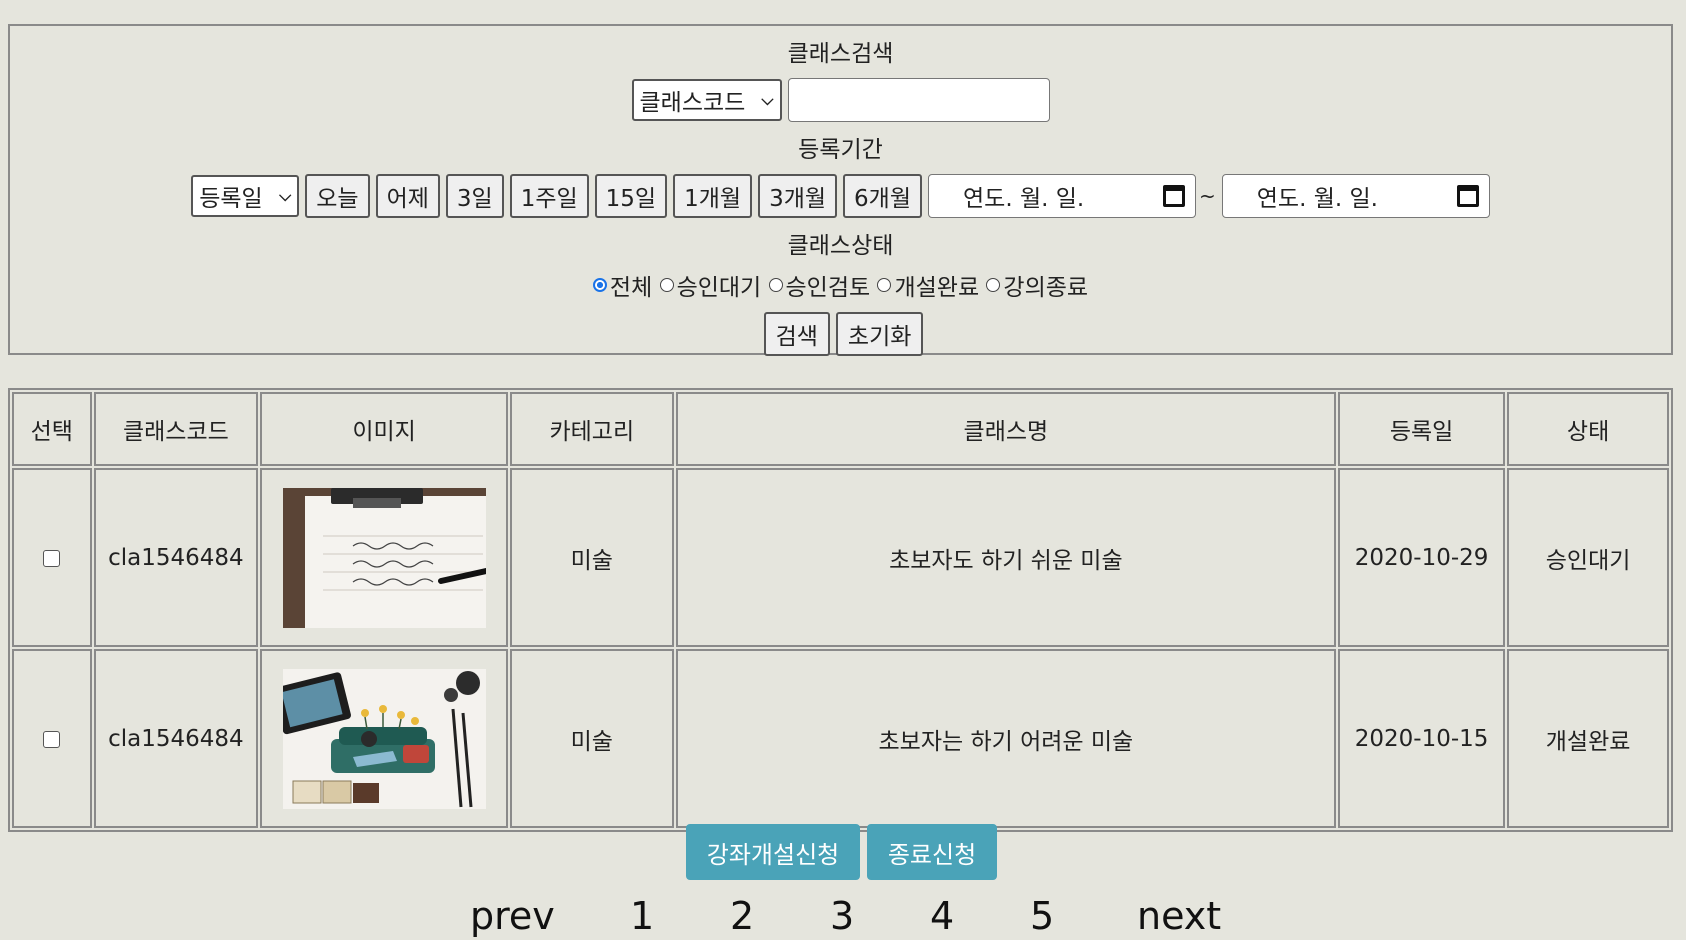 The image size is (1686, 940). Describe the element at coordinates (407, 196) in the screenshot. I see `period-yesterday-button: 어제` at that location.